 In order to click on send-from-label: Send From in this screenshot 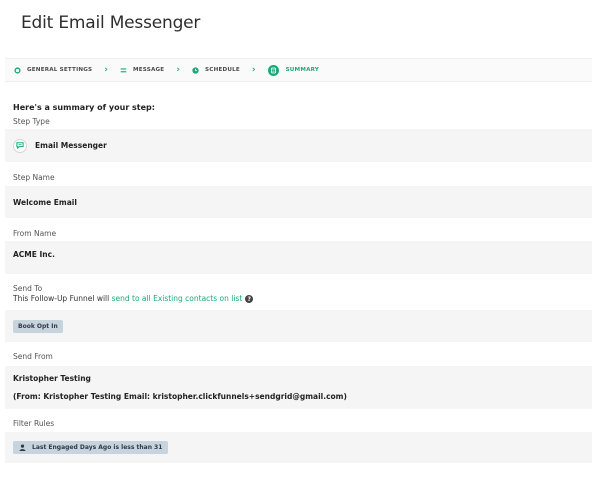, I will do `click(33, 356)`.